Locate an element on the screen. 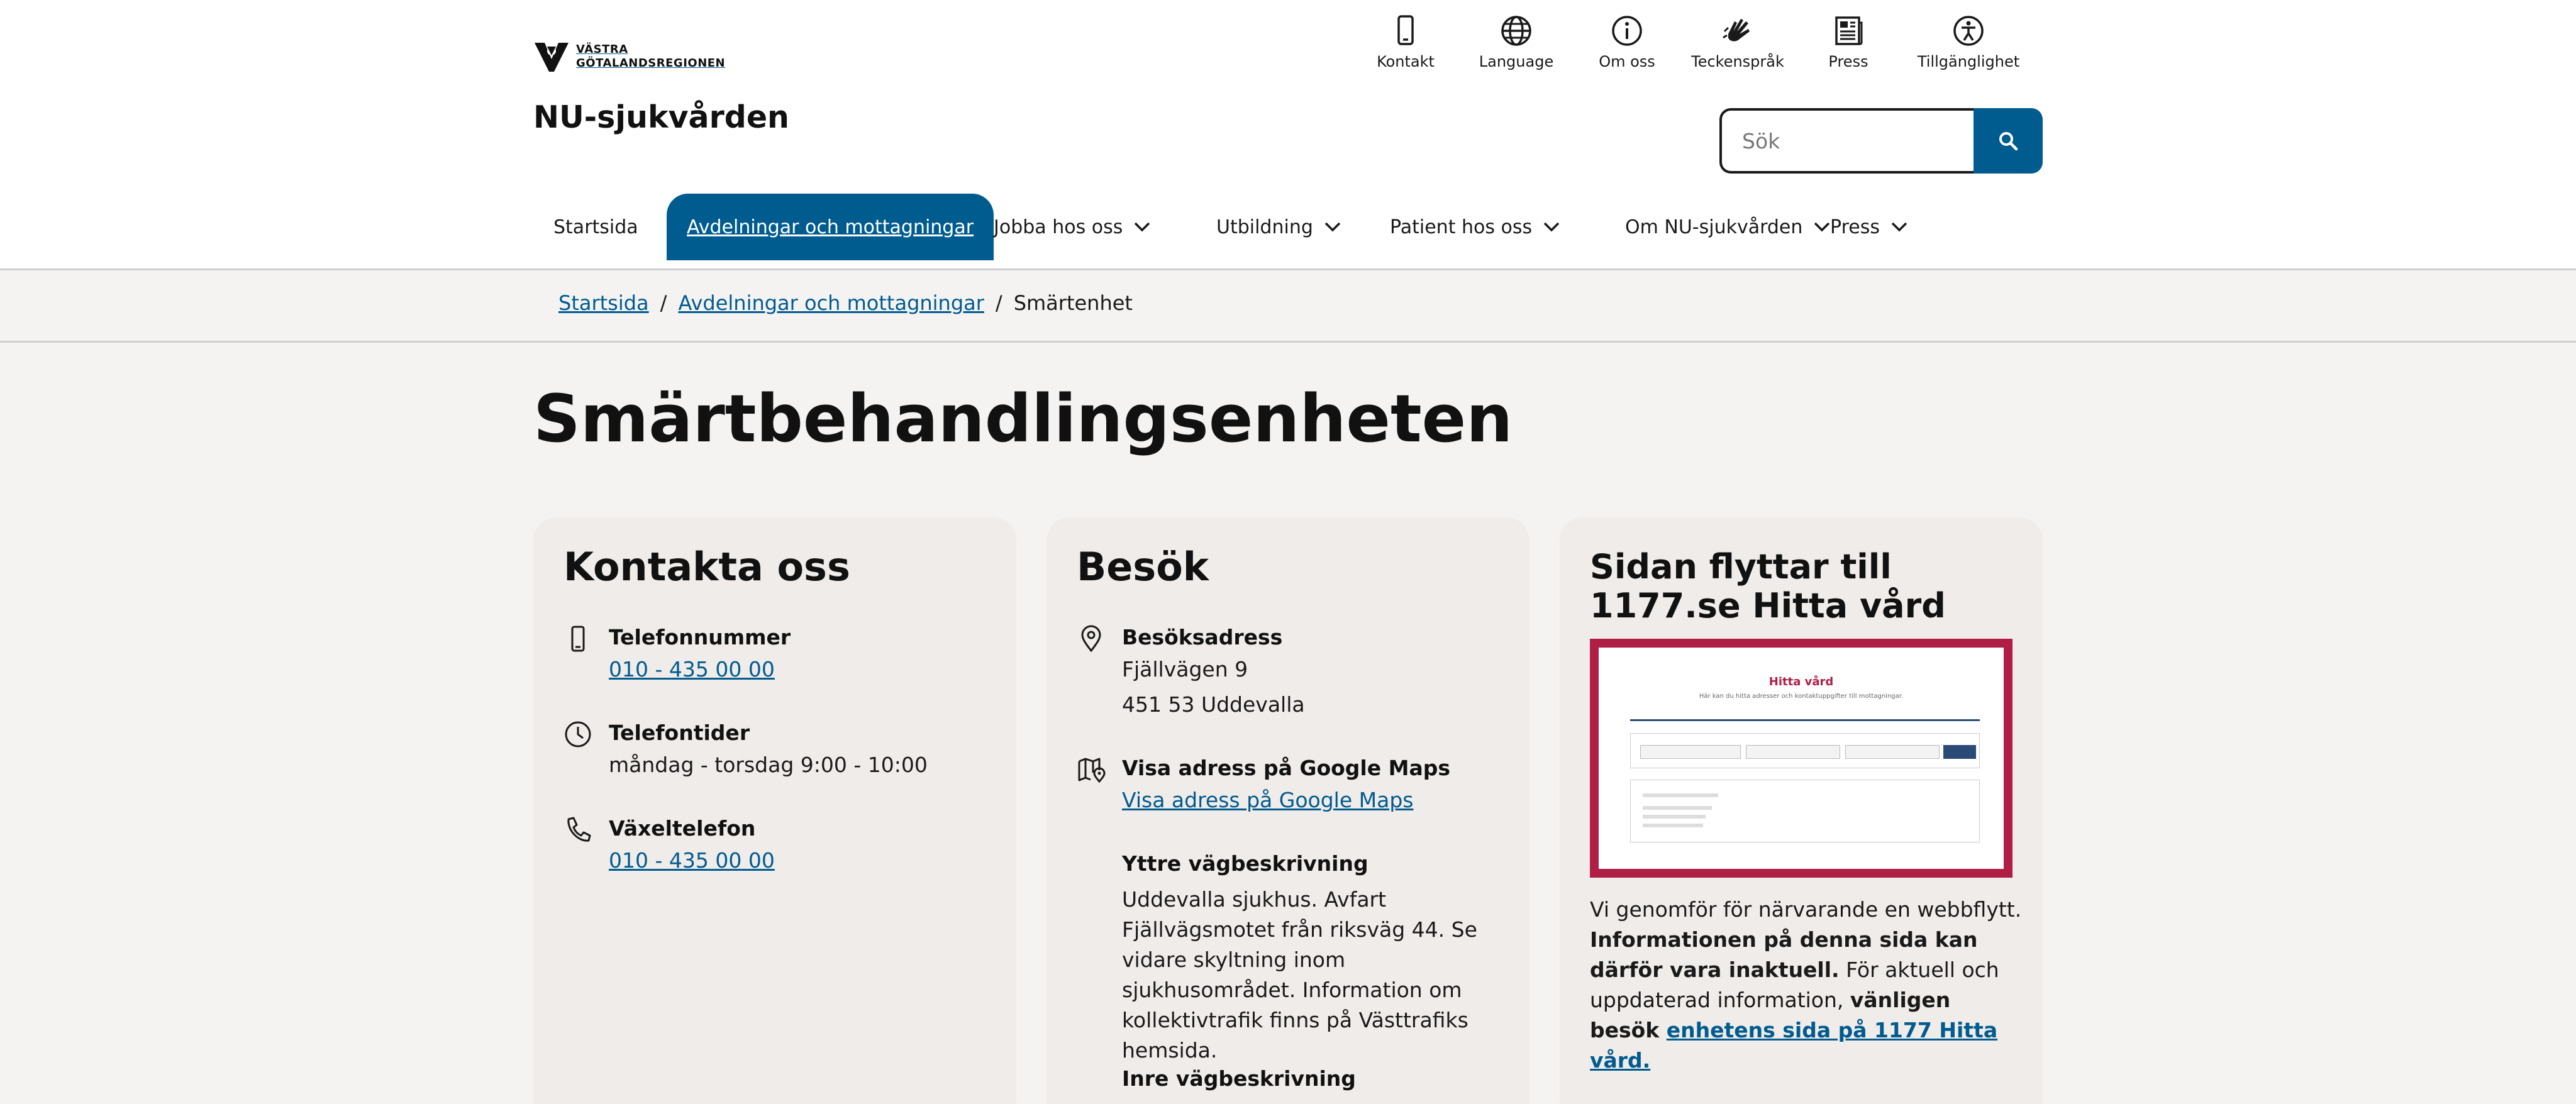 The image size is (2576, 1104). switch-link: 010 - 435 00 00 is located at coordinates (692, 860).